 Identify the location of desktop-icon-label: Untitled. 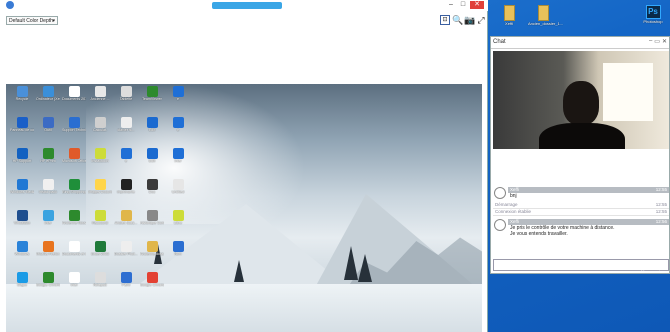
(178, 192).